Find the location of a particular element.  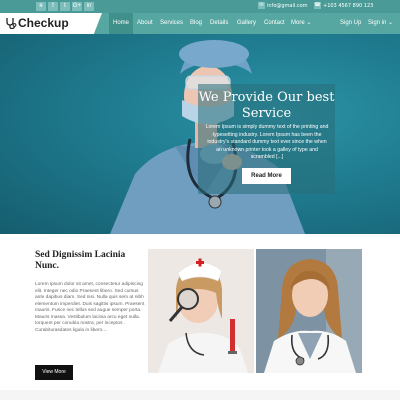

logo-text: Checkup is located at coordinates (43, 23).